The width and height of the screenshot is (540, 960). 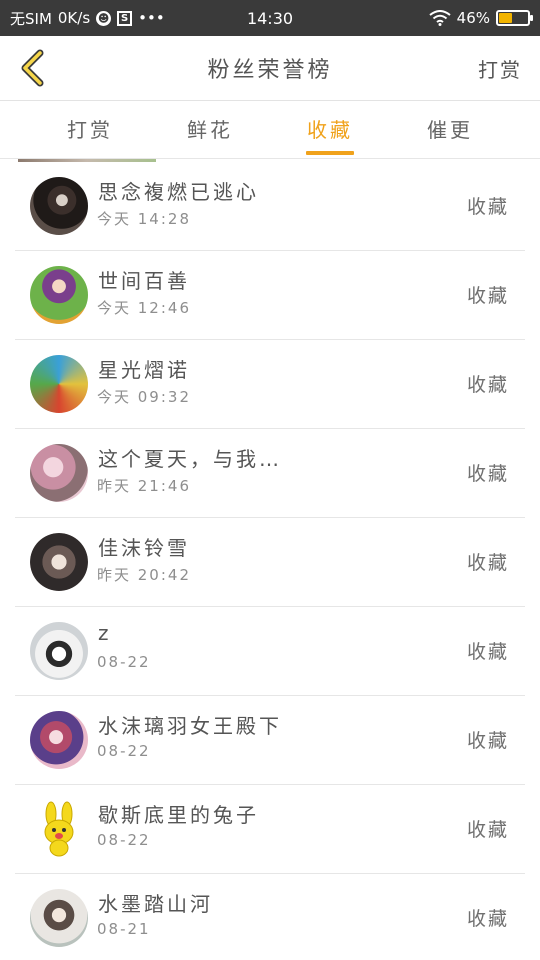 What do you see at coordinates (219, 18) in the screenshot?
I see `status-left: 无SIM 0K/s ☻ S •••` at bounding box center [219, 18].